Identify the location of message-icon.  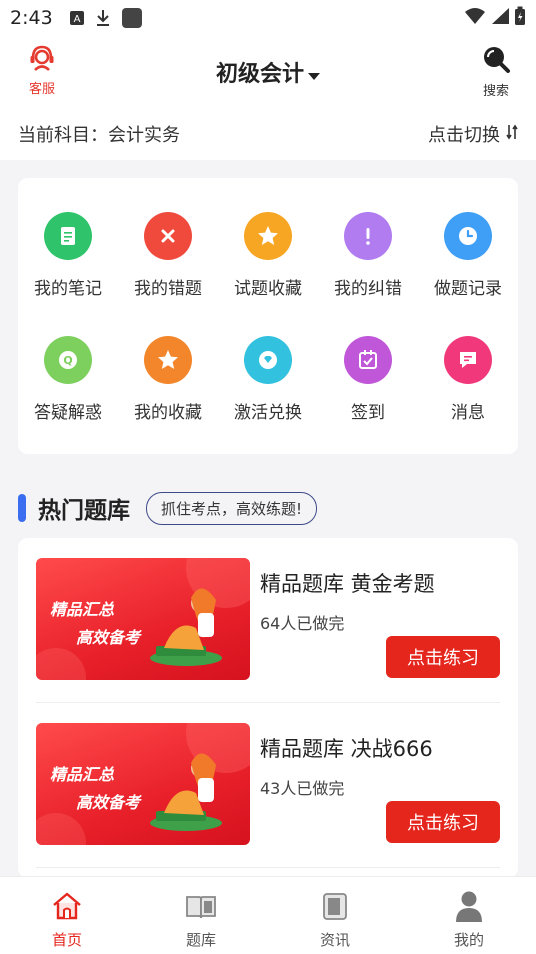
(468, 360).